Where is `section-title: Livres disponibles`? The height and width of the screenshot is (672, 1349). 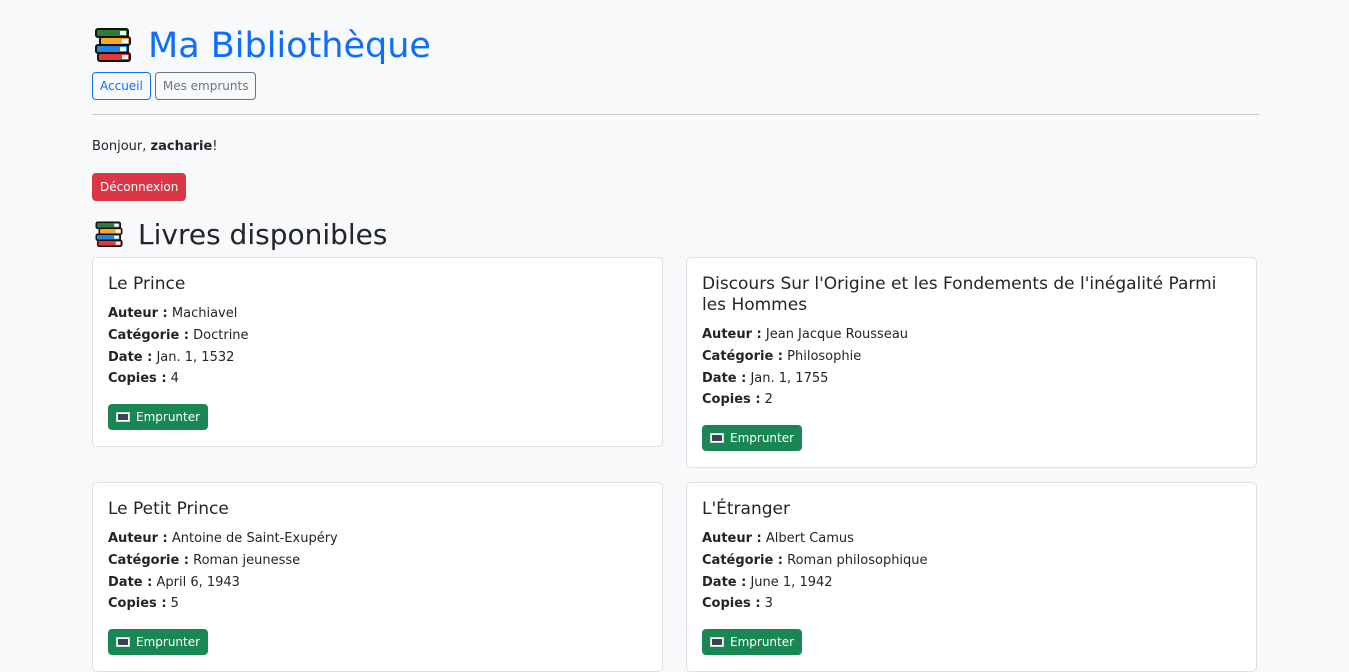
section-title: Livres disponibles is located at coordinates (263, 234).